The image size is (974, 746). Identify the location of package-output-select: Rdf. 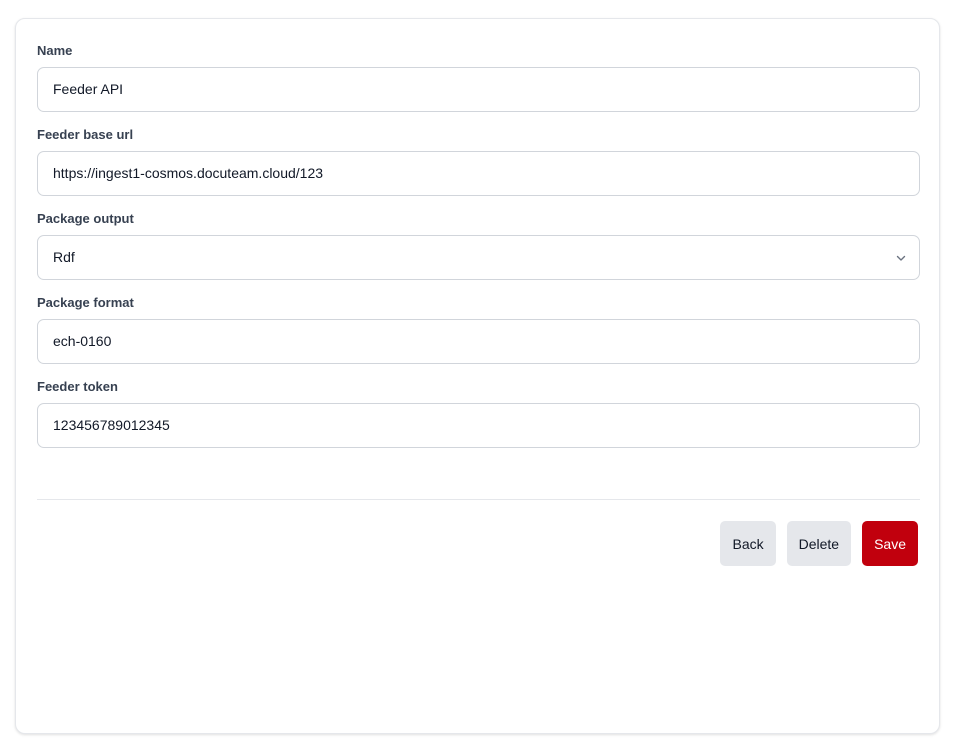
(478, 257).